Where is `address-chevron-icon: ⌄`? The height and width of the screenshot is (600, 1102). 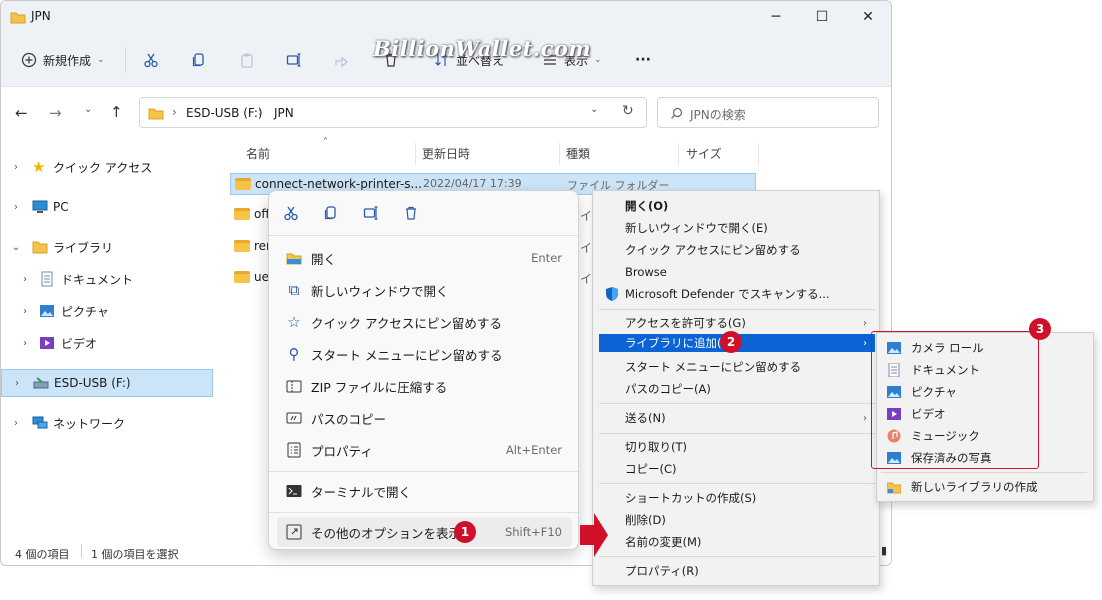 address-chevron-icon: ⌄ is located at coordinates (594, 109).